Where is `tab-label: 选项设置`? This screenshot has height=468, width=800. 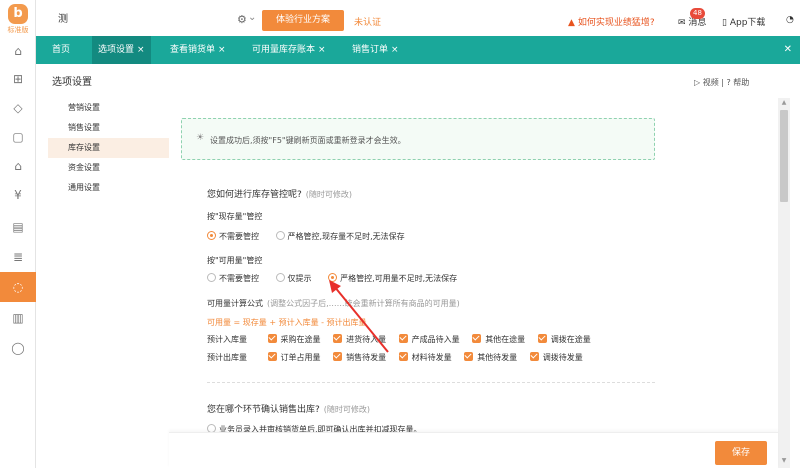 tab-label: 选项设置 is located at coordinates (116, 50).